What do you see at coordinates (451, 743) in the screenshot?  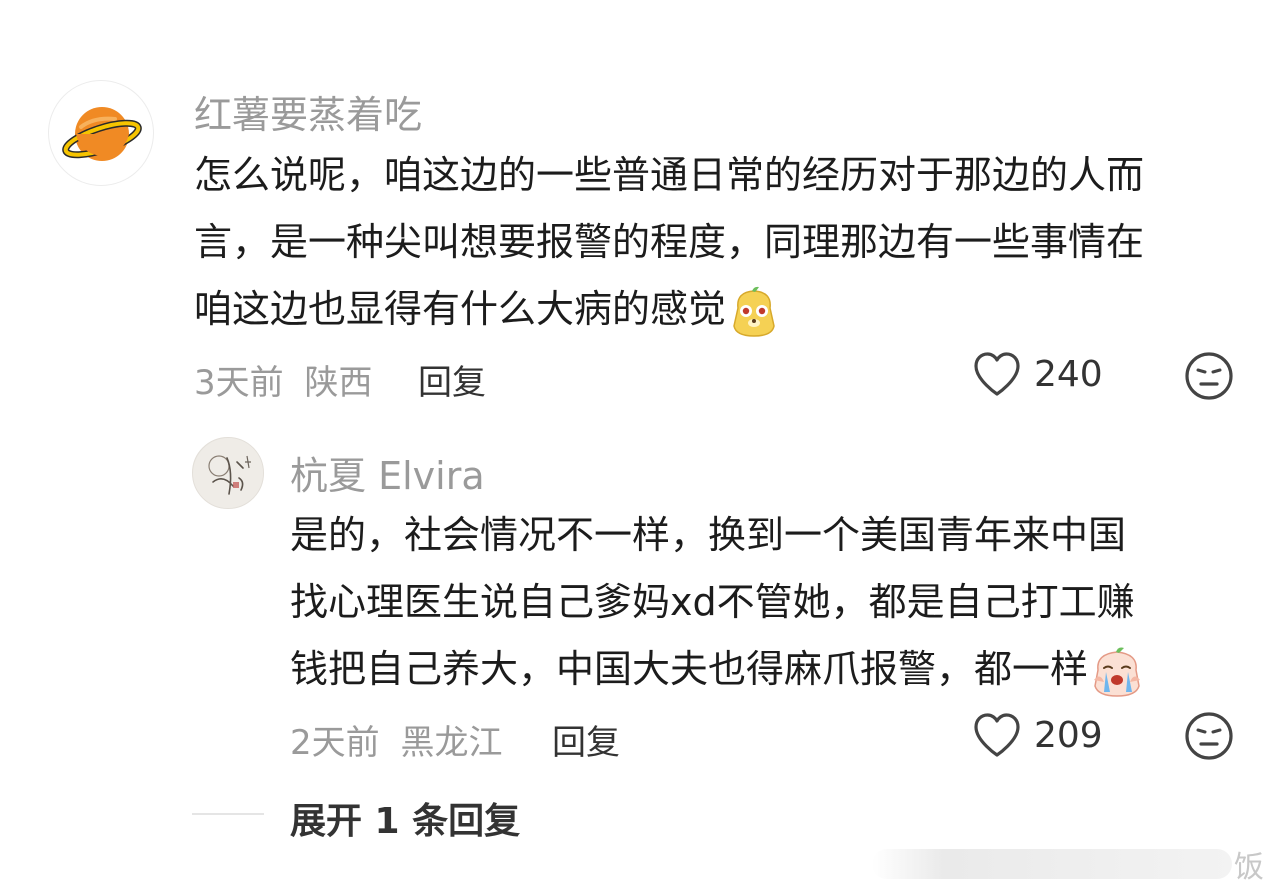 I see `reply-location: 黑龙江` at bounding box center [451, 743].